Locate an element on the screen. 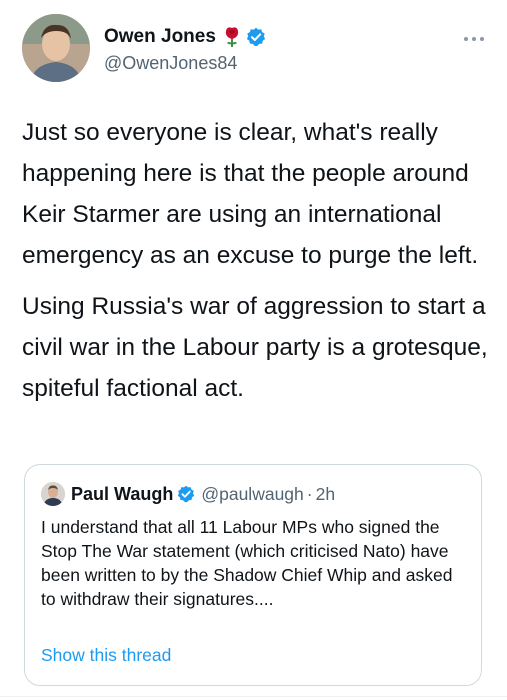 Image resolution: width=507 pixels, height=700 pixels. quoted-author-handle: @paulwaugh is located at coordinates (252, 493).